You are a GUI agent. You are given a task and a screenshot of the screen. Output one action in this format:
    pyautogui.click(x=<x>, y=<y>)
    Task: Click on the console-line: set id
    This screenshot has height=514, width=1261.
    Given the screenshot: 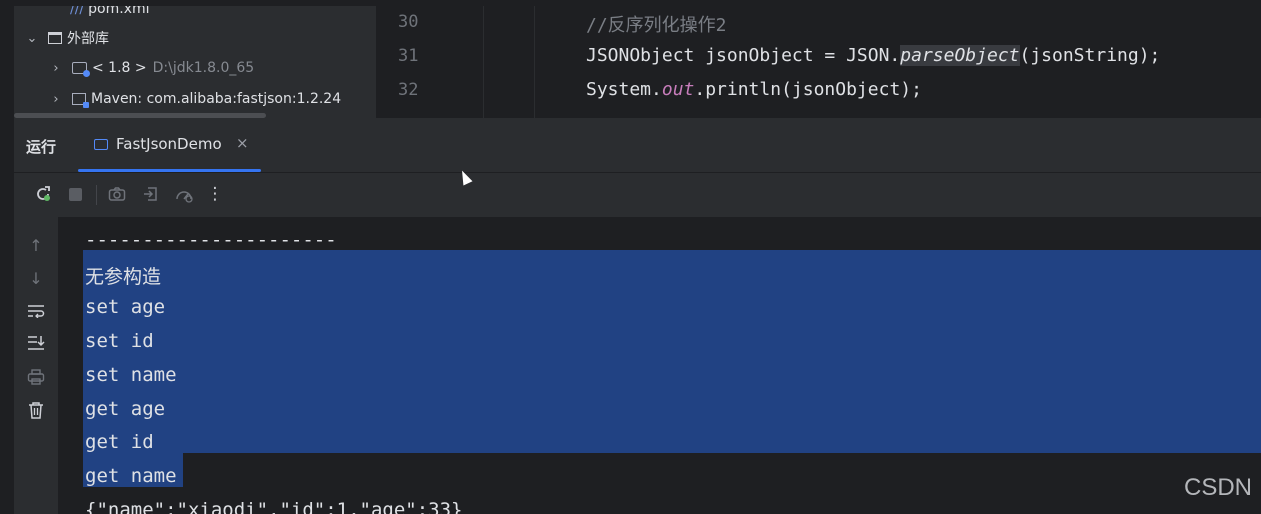 What is the action you would take?
    pyautogui.click(x=119, y=341)
    